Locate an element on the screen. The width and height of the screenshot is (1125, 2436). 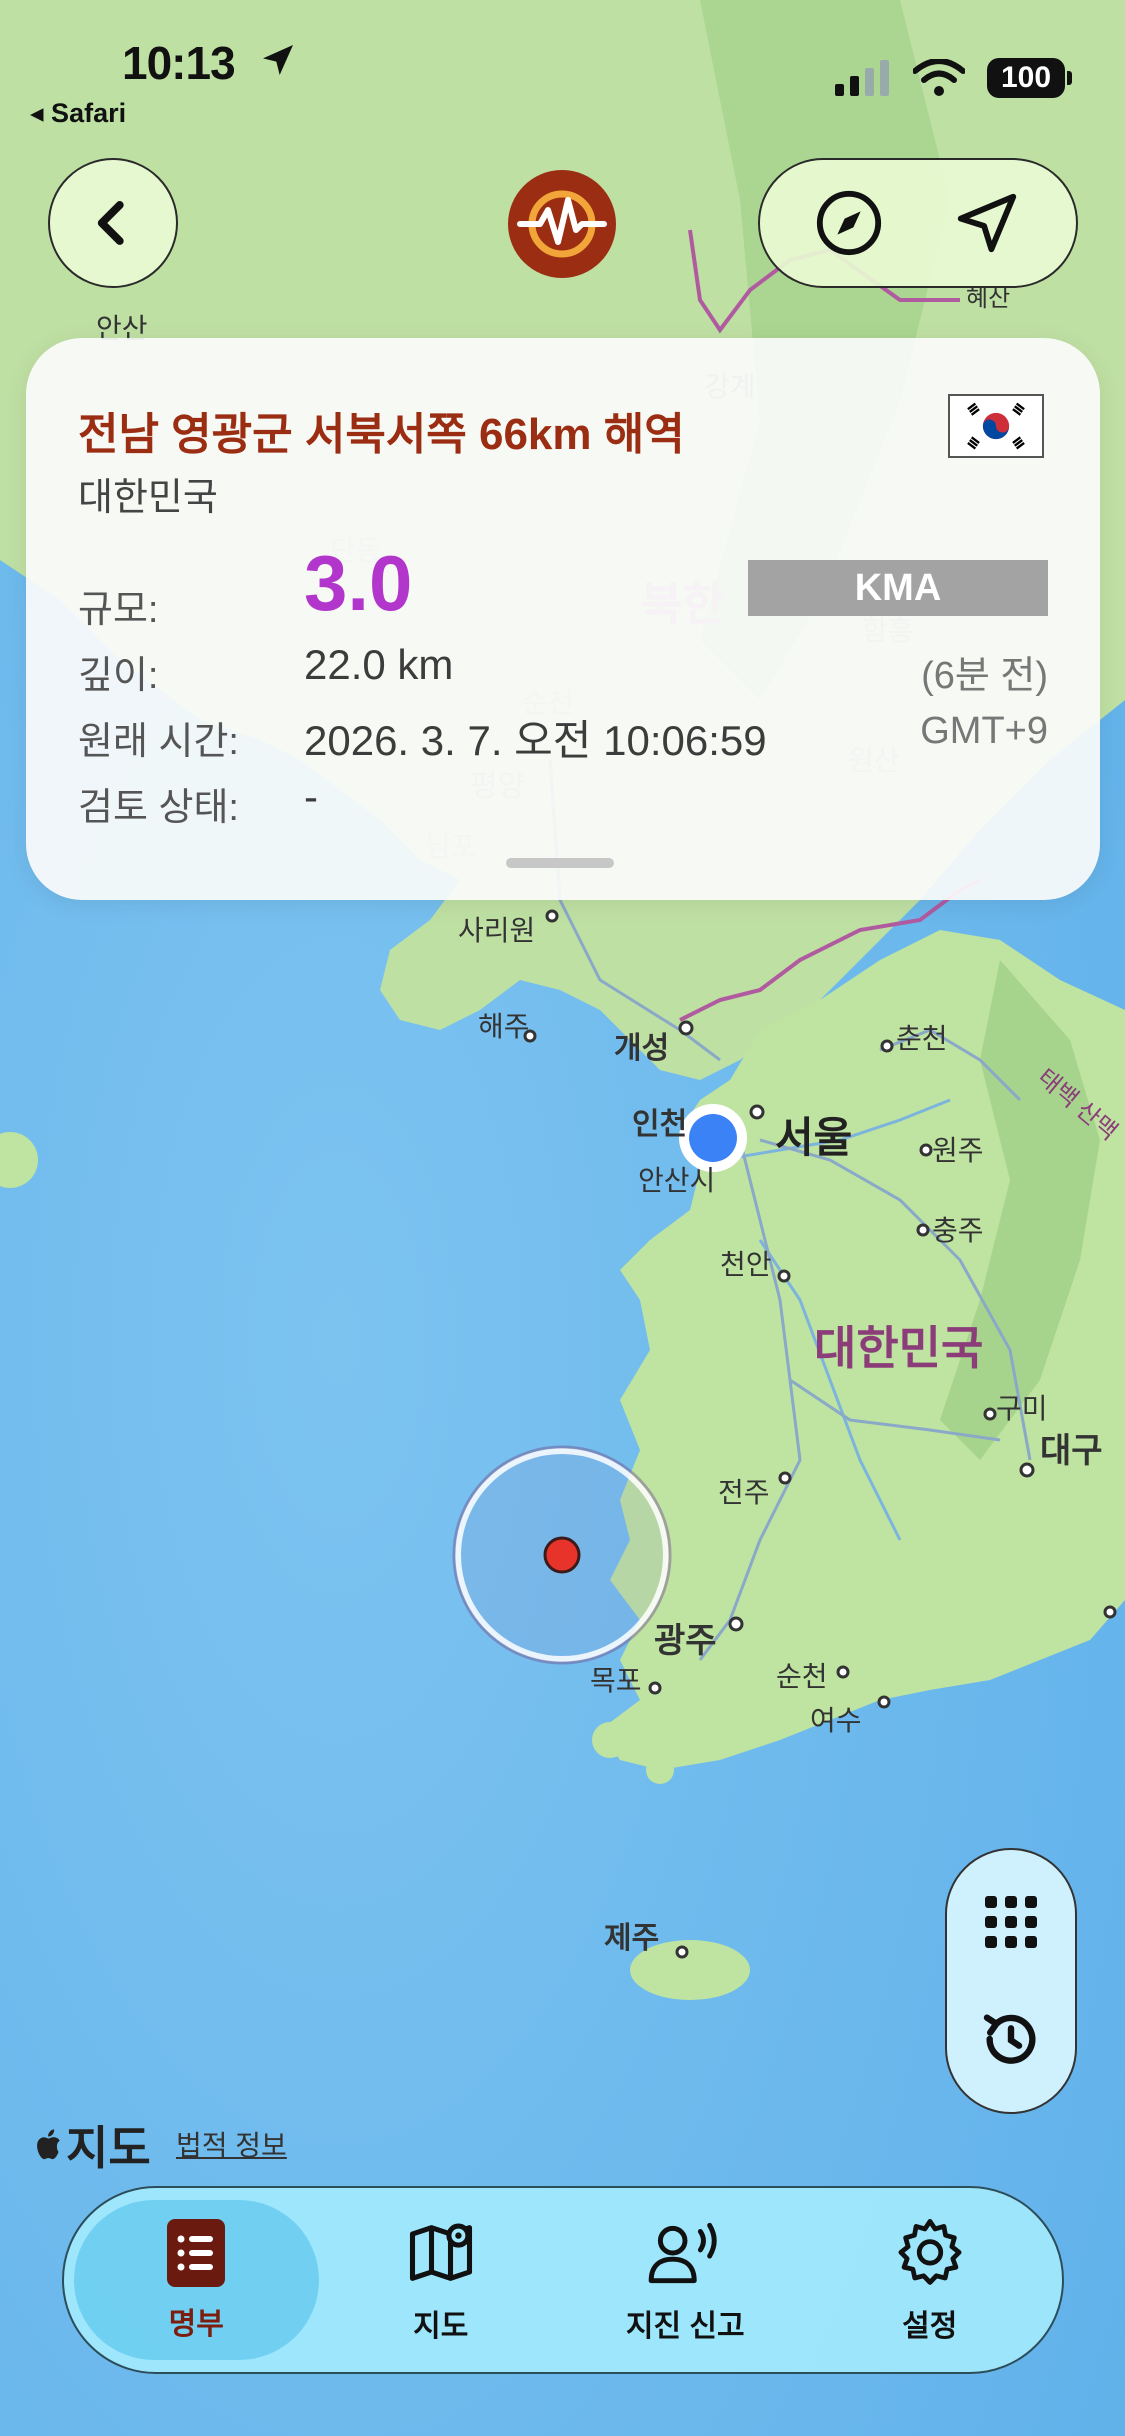
cellular-signal-icon is located at coordinates (862, 78).